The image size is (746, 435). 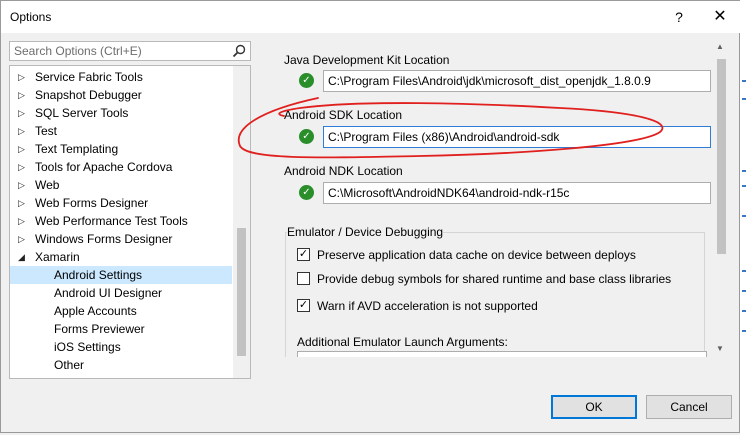 I want to click on tree-item-web-forms-designer: ▷ Web Forms Designer, so click(x=121, y=203).